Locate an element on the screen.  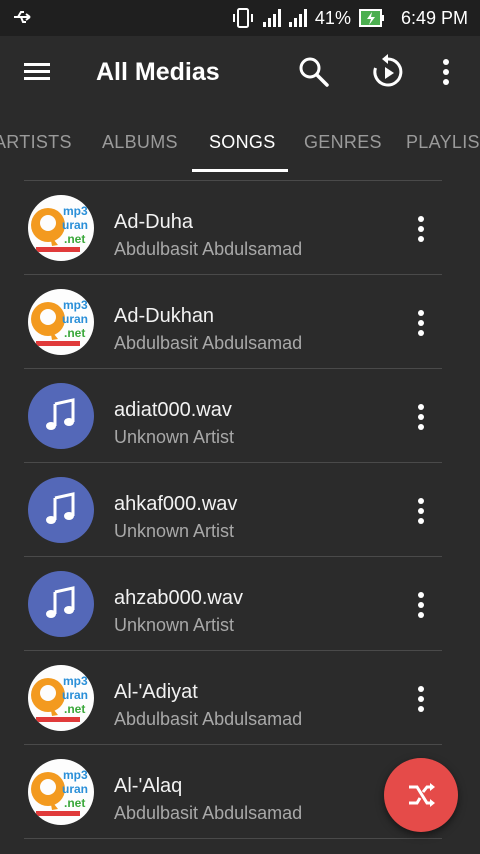
page-title: All Medias is located at coordinates (158, 72).